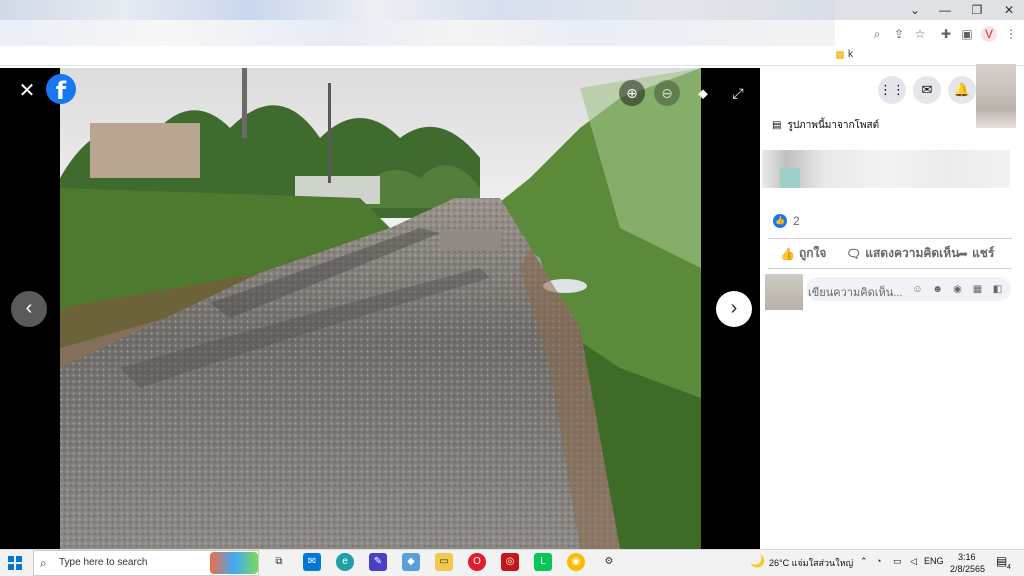 The height and width of the screenshot is (576, 1024). What do you see at coordinates (777, 125) in the screenshot?
I see `post-icon: ▤` at bounding box center [777, 125].